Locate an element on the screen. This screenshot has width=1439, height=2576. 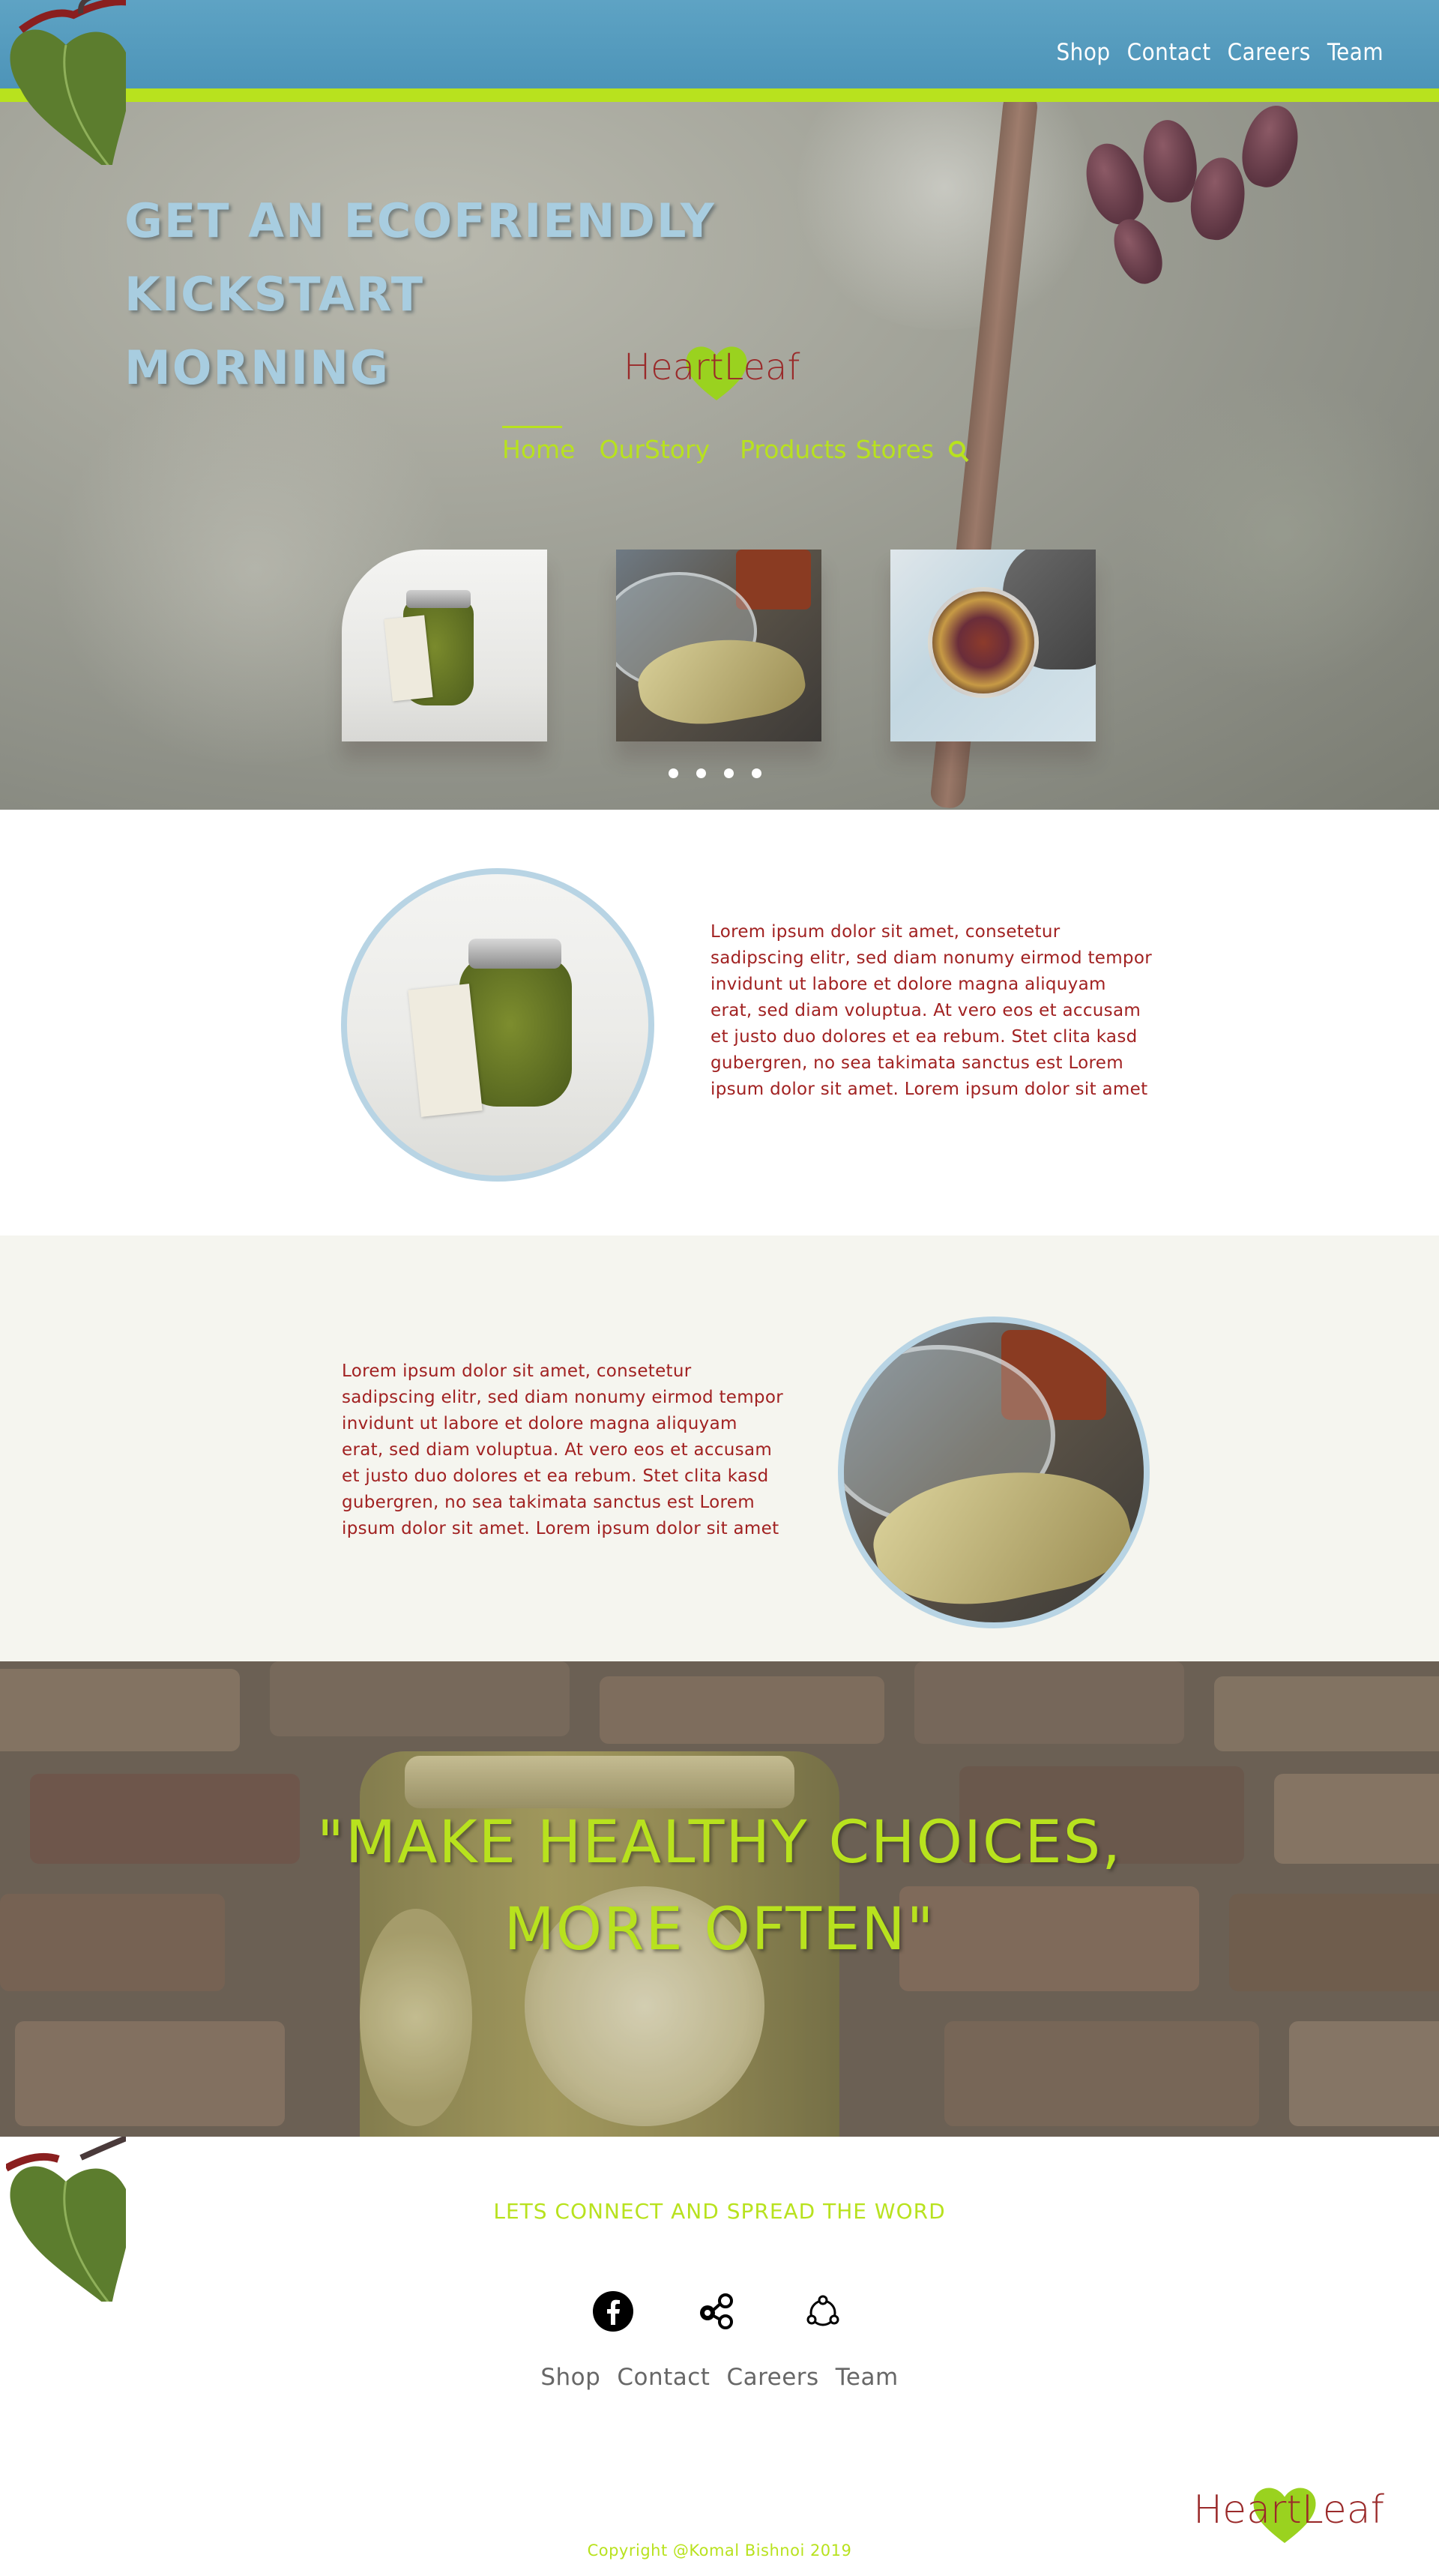
footer-nav-shop: Shop is located at coordinates (570, 2377).